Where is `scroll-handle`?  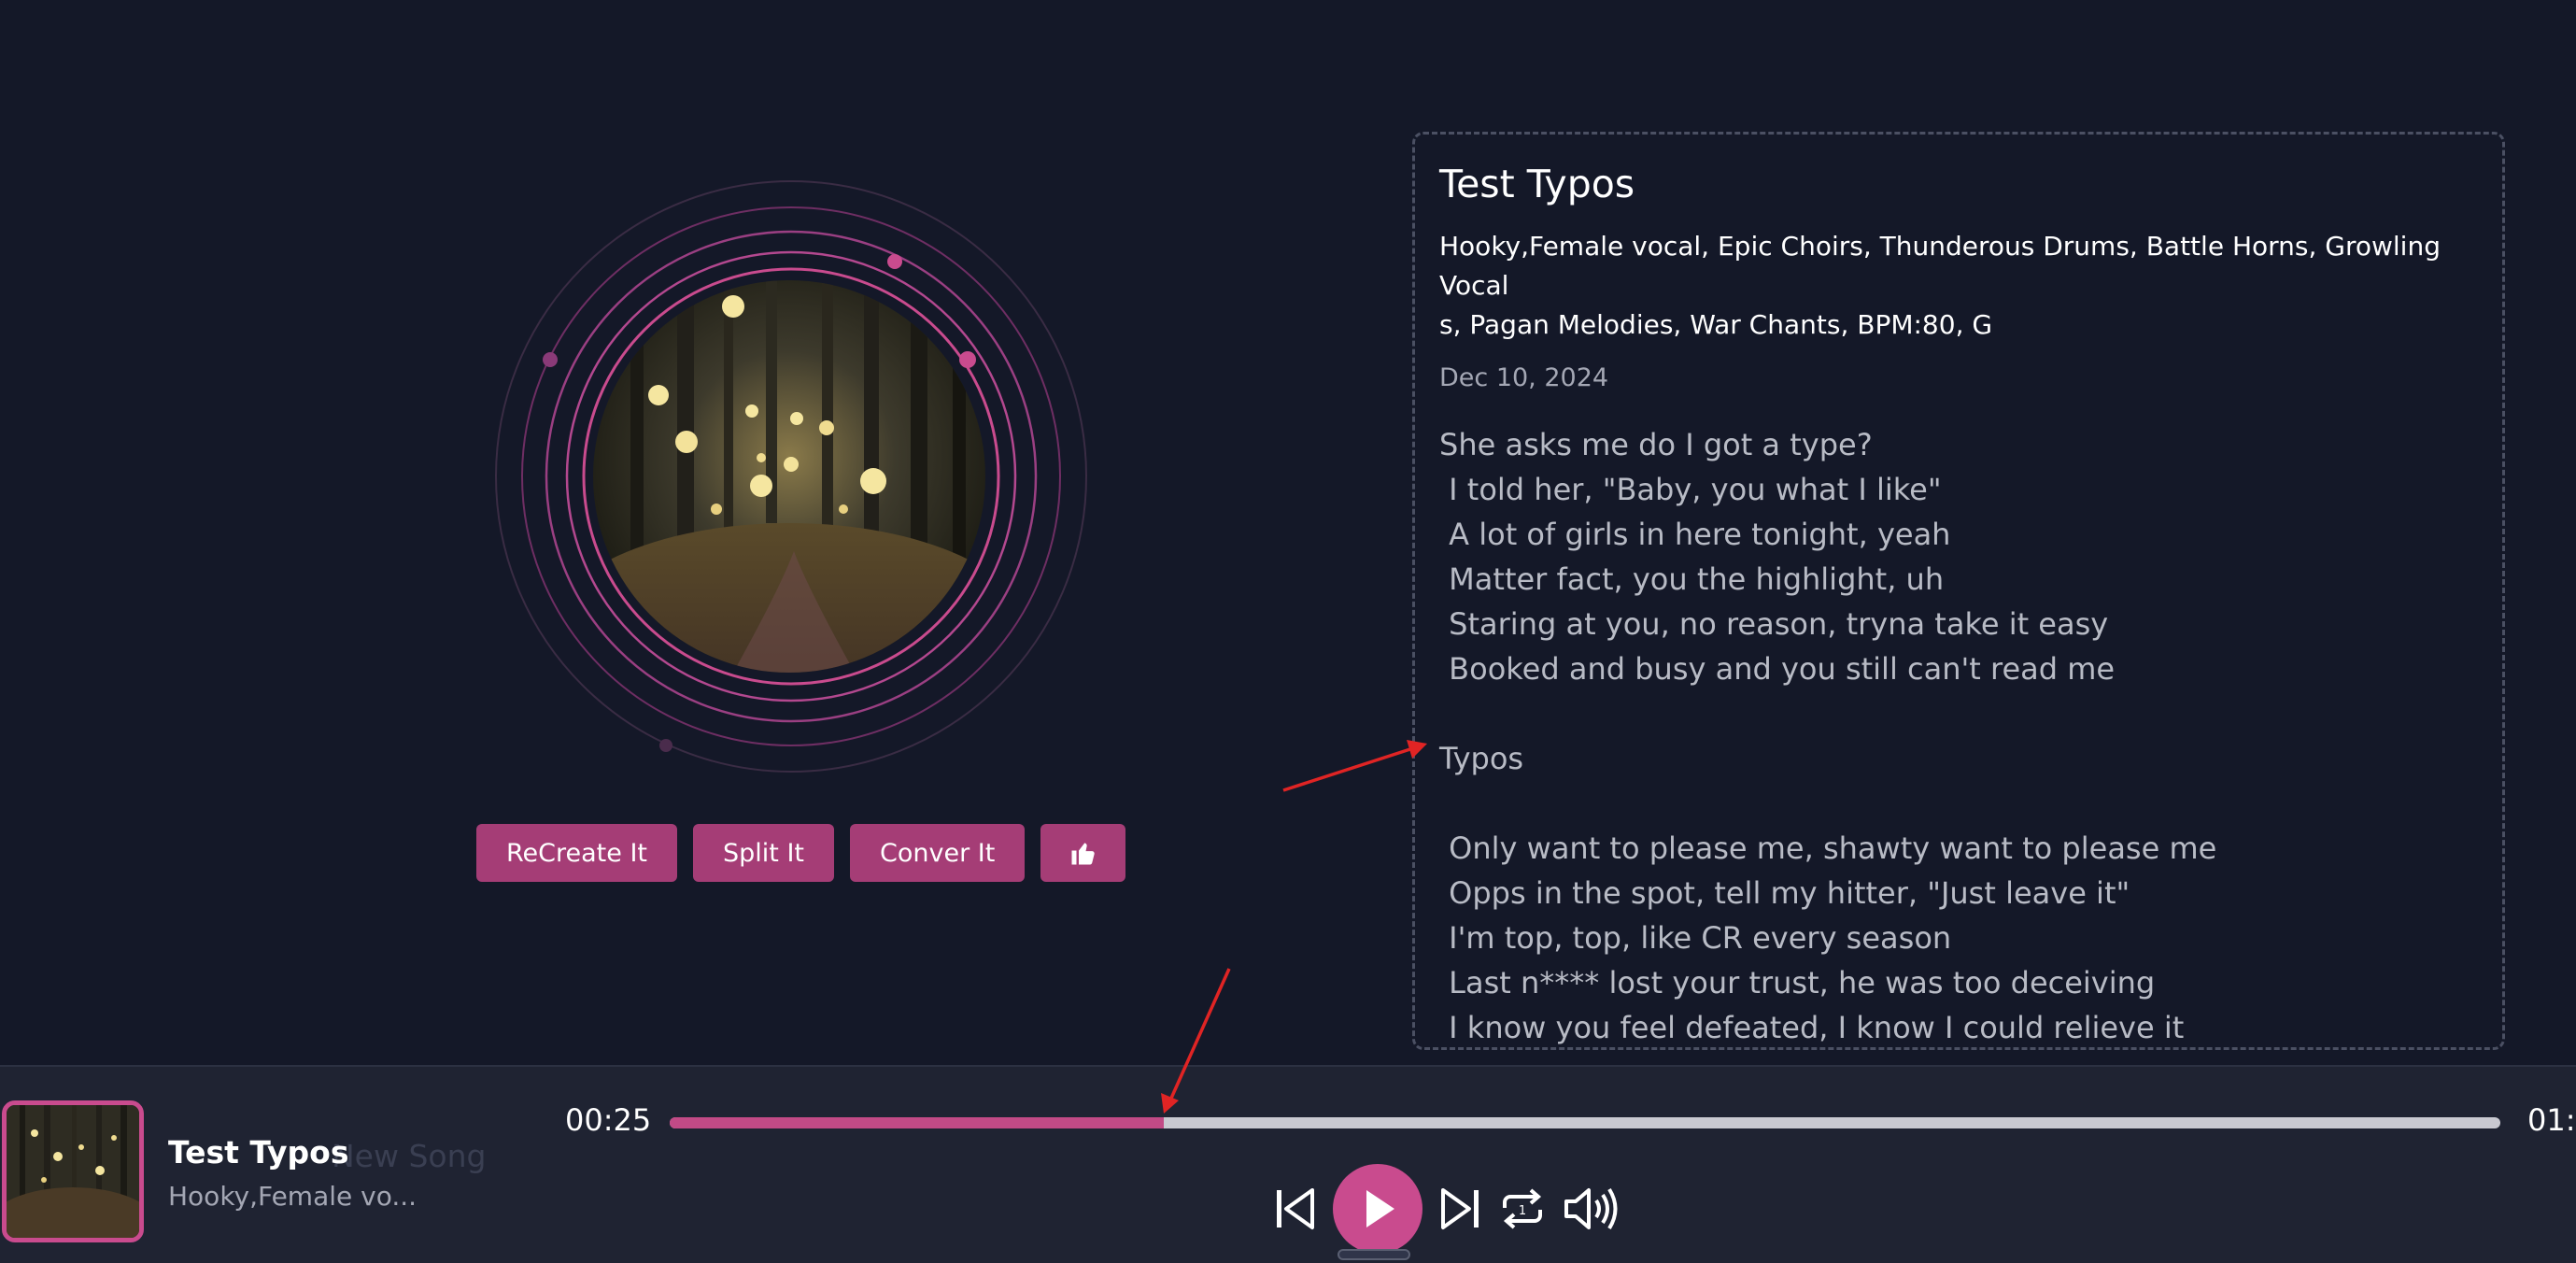 scroll-handle is located at coordinates (1374, 1254).